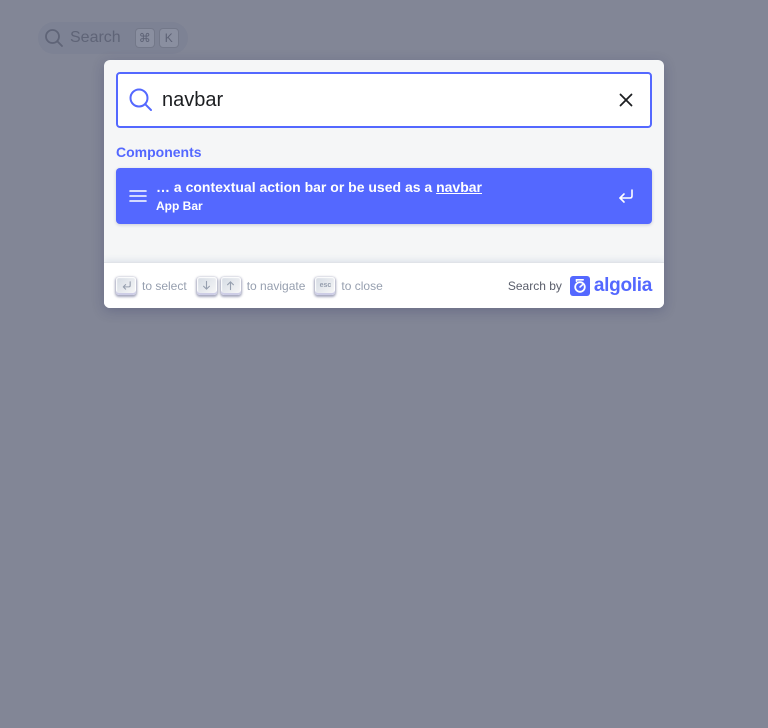 The width and height of the screenshot is (768, 728). I want to click on command-close: esc to close, so click(349, 285).